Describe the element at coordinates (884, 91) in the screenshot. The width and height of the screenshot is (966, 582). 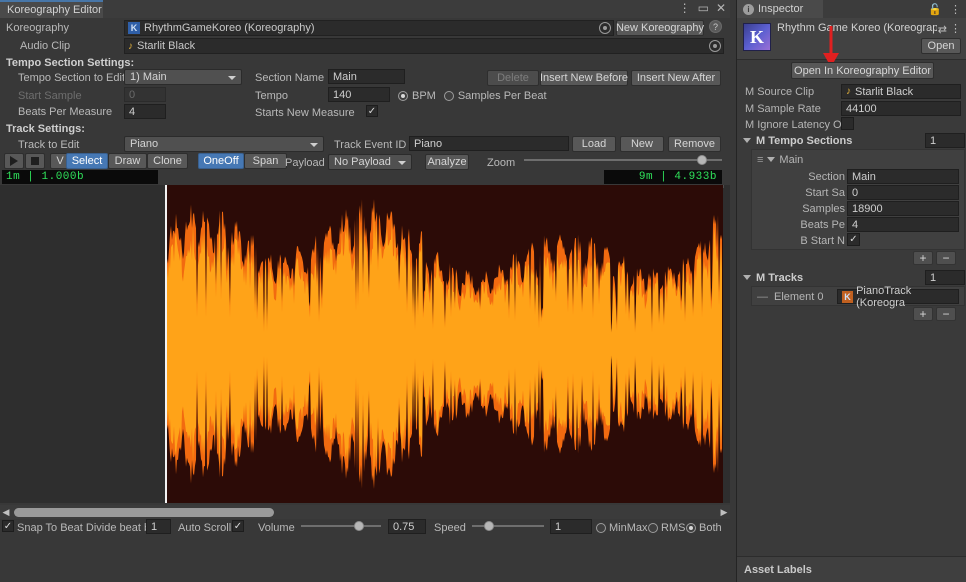
I see `source-clip-value: Starlit Black` at that location.